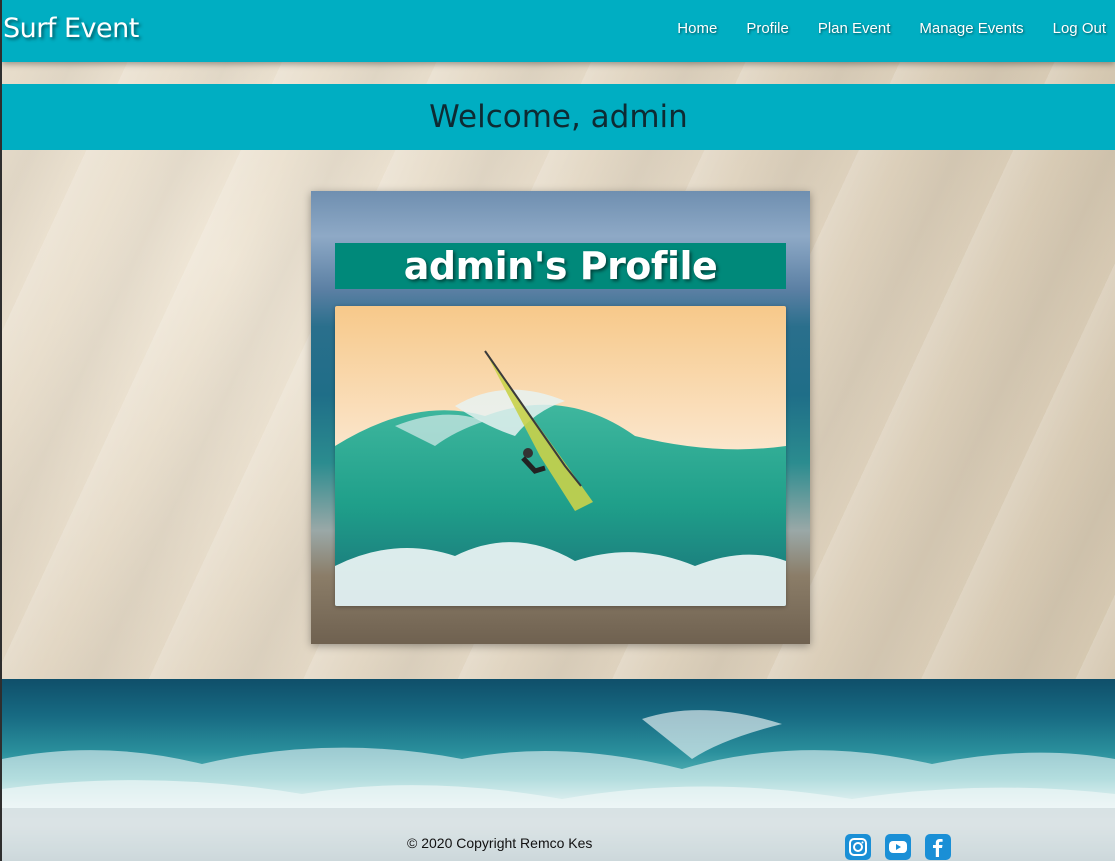  I want to click on nav-profile-link: Profile, so click(767, 28).